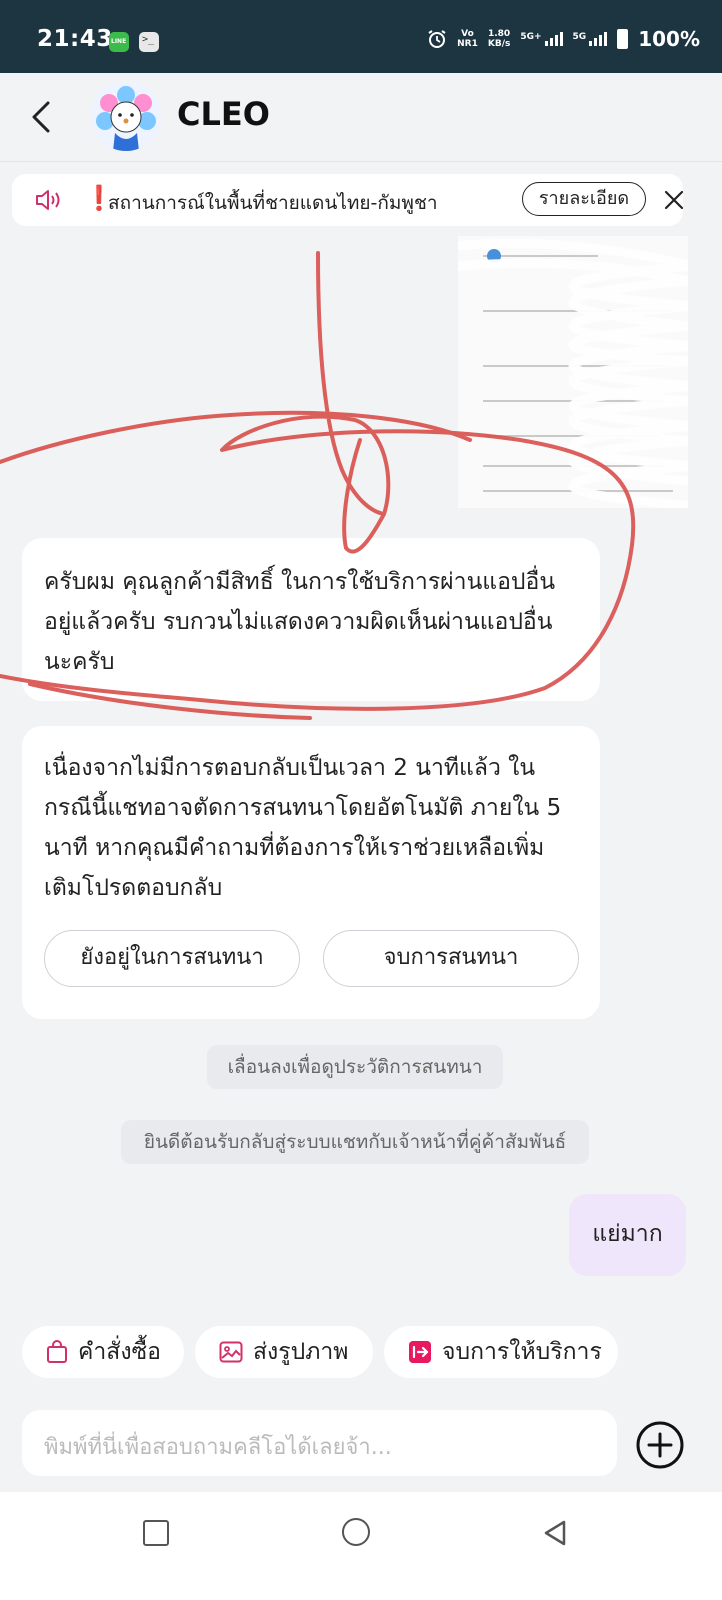 The image size is (722, 1600). Describe the element at coordinates (356, 1532) in the screenshot. I see `home-icon` at that location.